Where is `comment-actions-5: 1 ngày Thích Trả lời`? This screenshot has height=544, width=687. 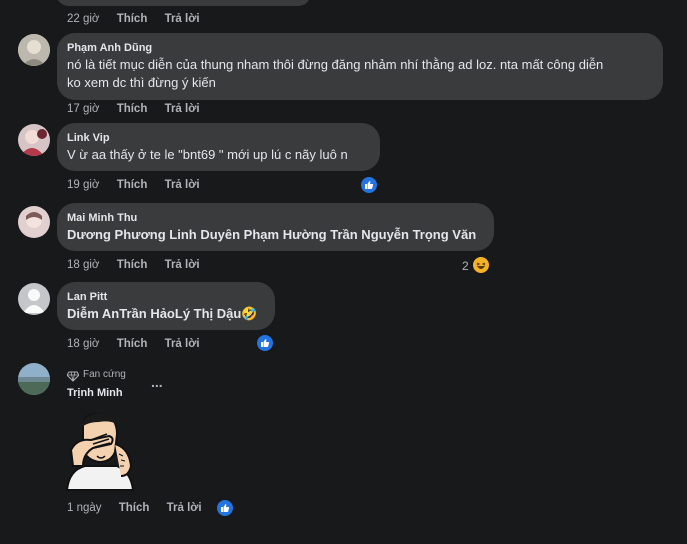 comment-actions-5: 1 ngày Thích Trả lời is located at coordinates (141, 508).